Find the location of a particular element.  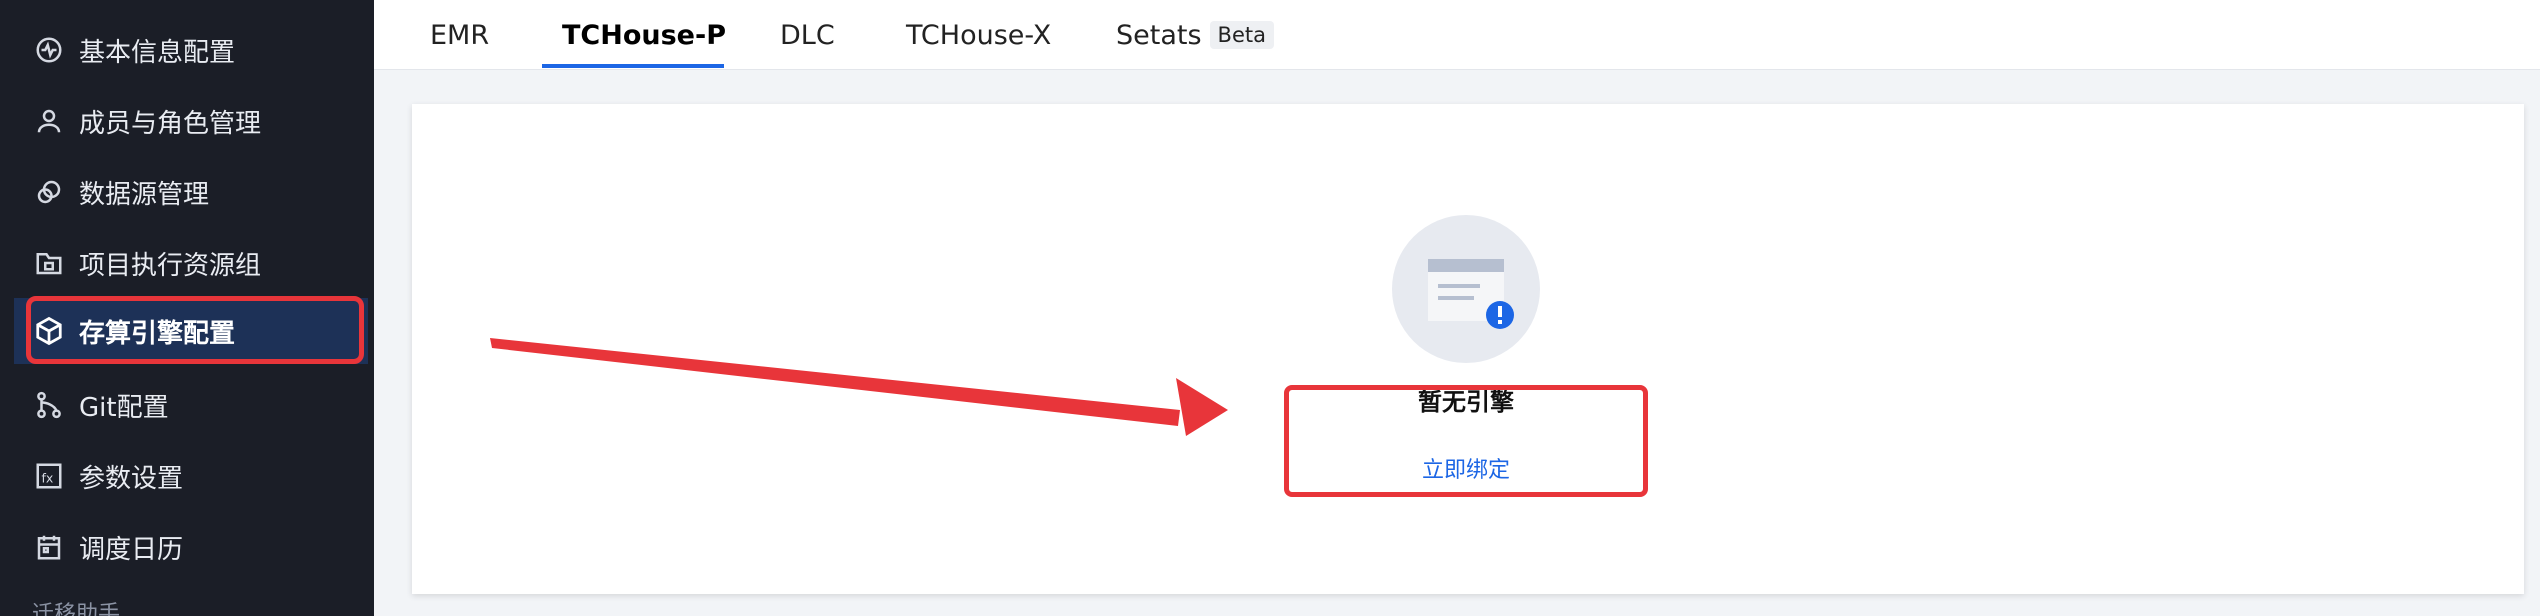

sidebar-item-members-roles: 成员与角色管理 is located at coordinates (191, 121).